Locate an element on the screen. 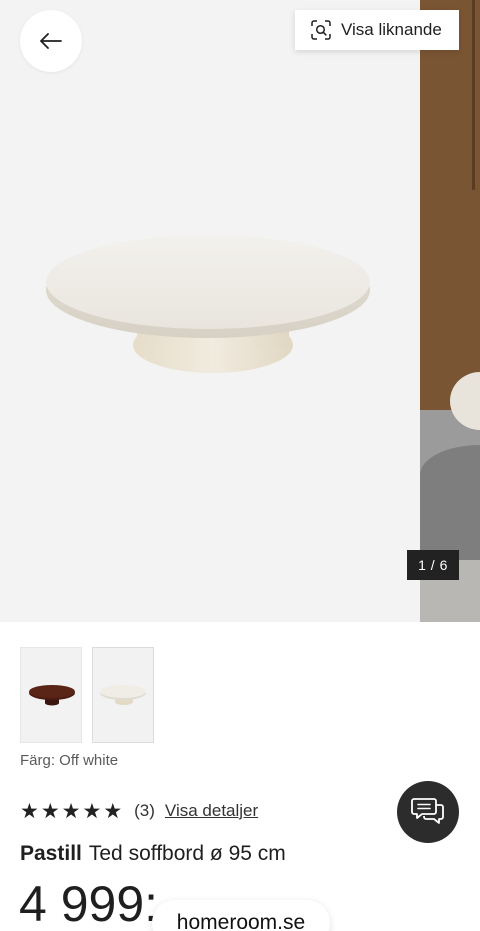 Image resolution: width=480 pixels, height=931 pixels. arrow-left-icon is located at coordinates (51, 41).